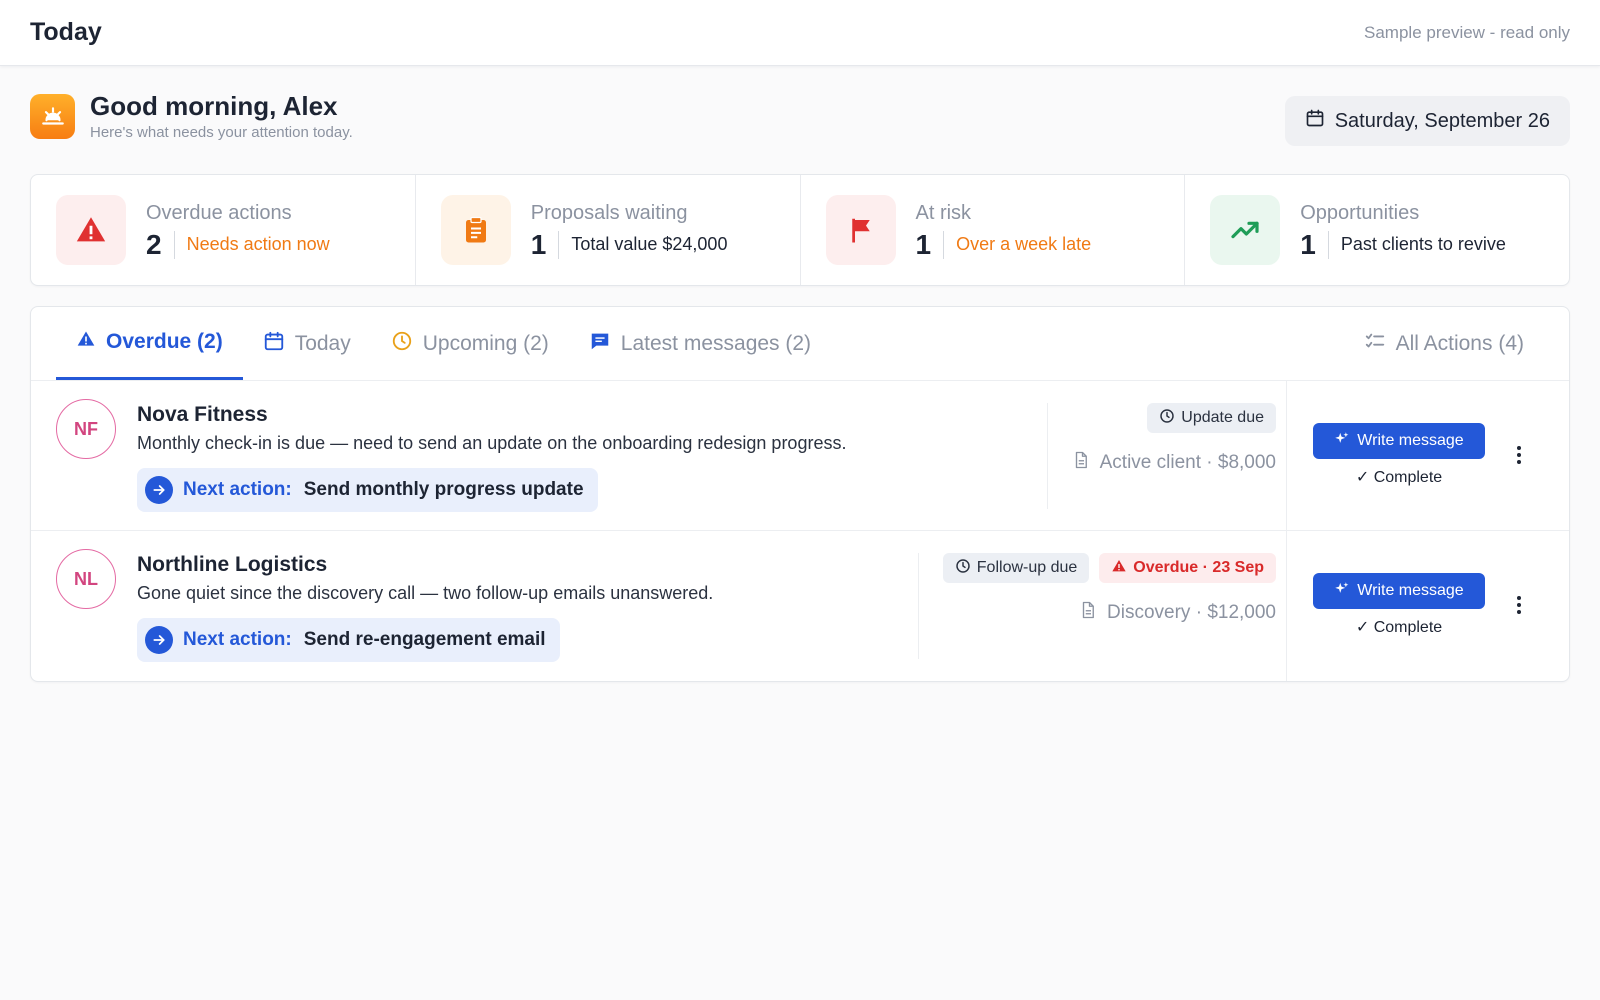 The width and height of the screenshot is (1600, 1000). What do you see at coordinates (1467, 32) in the screenshot?
I see `readonly-notice: Sample preview - read only` at bounding box center [1467, 32].